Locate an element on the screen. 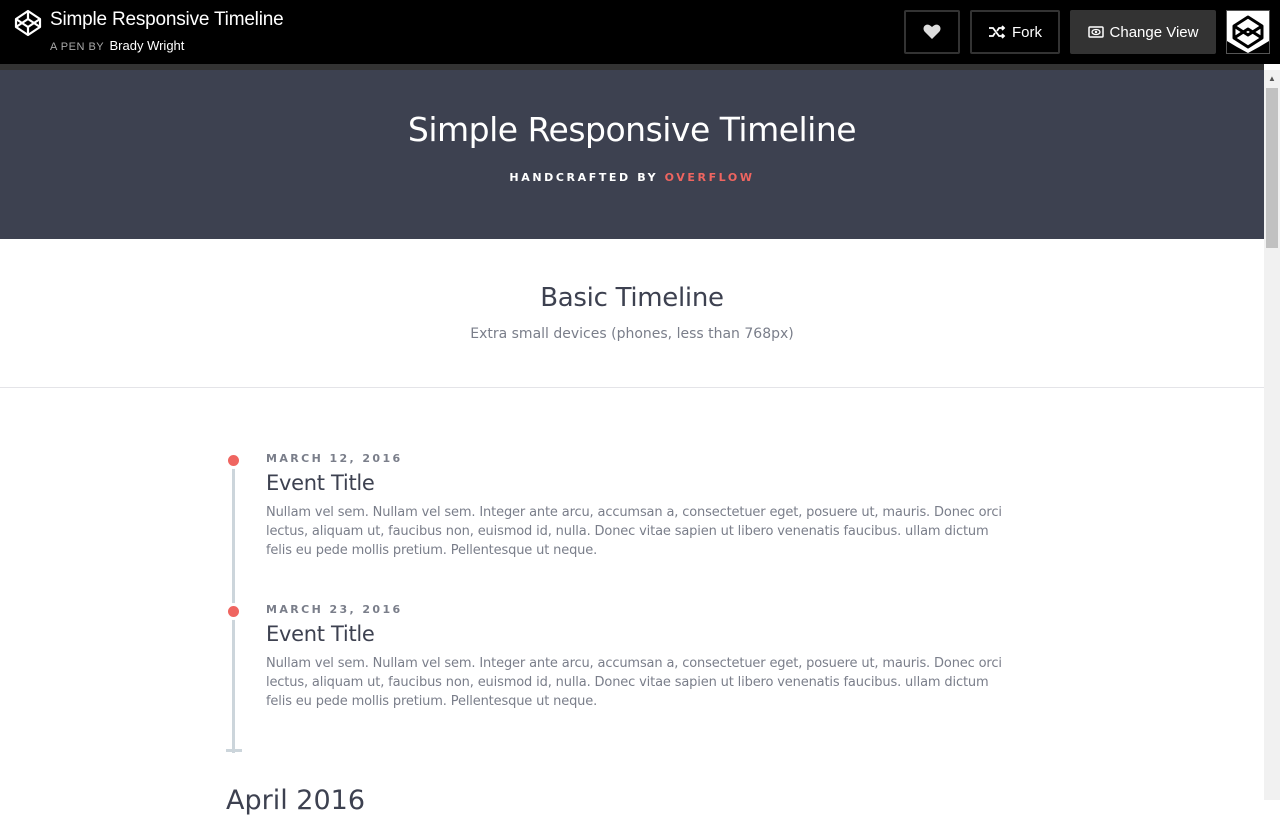 The image size is (1280, 816). pen-byline: A PEN BY Brady Wright is located at coordinates (117, 45).